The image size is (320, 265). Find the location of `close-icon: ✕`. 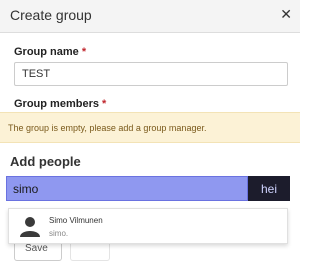

close-icon: ✕ is located at coordinates (286, 14).